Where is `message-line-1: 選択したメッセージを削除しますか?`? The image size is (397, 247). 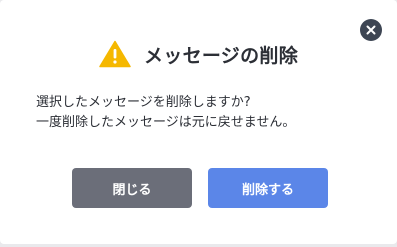 message-line-1: 選択したメッセージを削除しますか? is located at coordinates (143, 102).